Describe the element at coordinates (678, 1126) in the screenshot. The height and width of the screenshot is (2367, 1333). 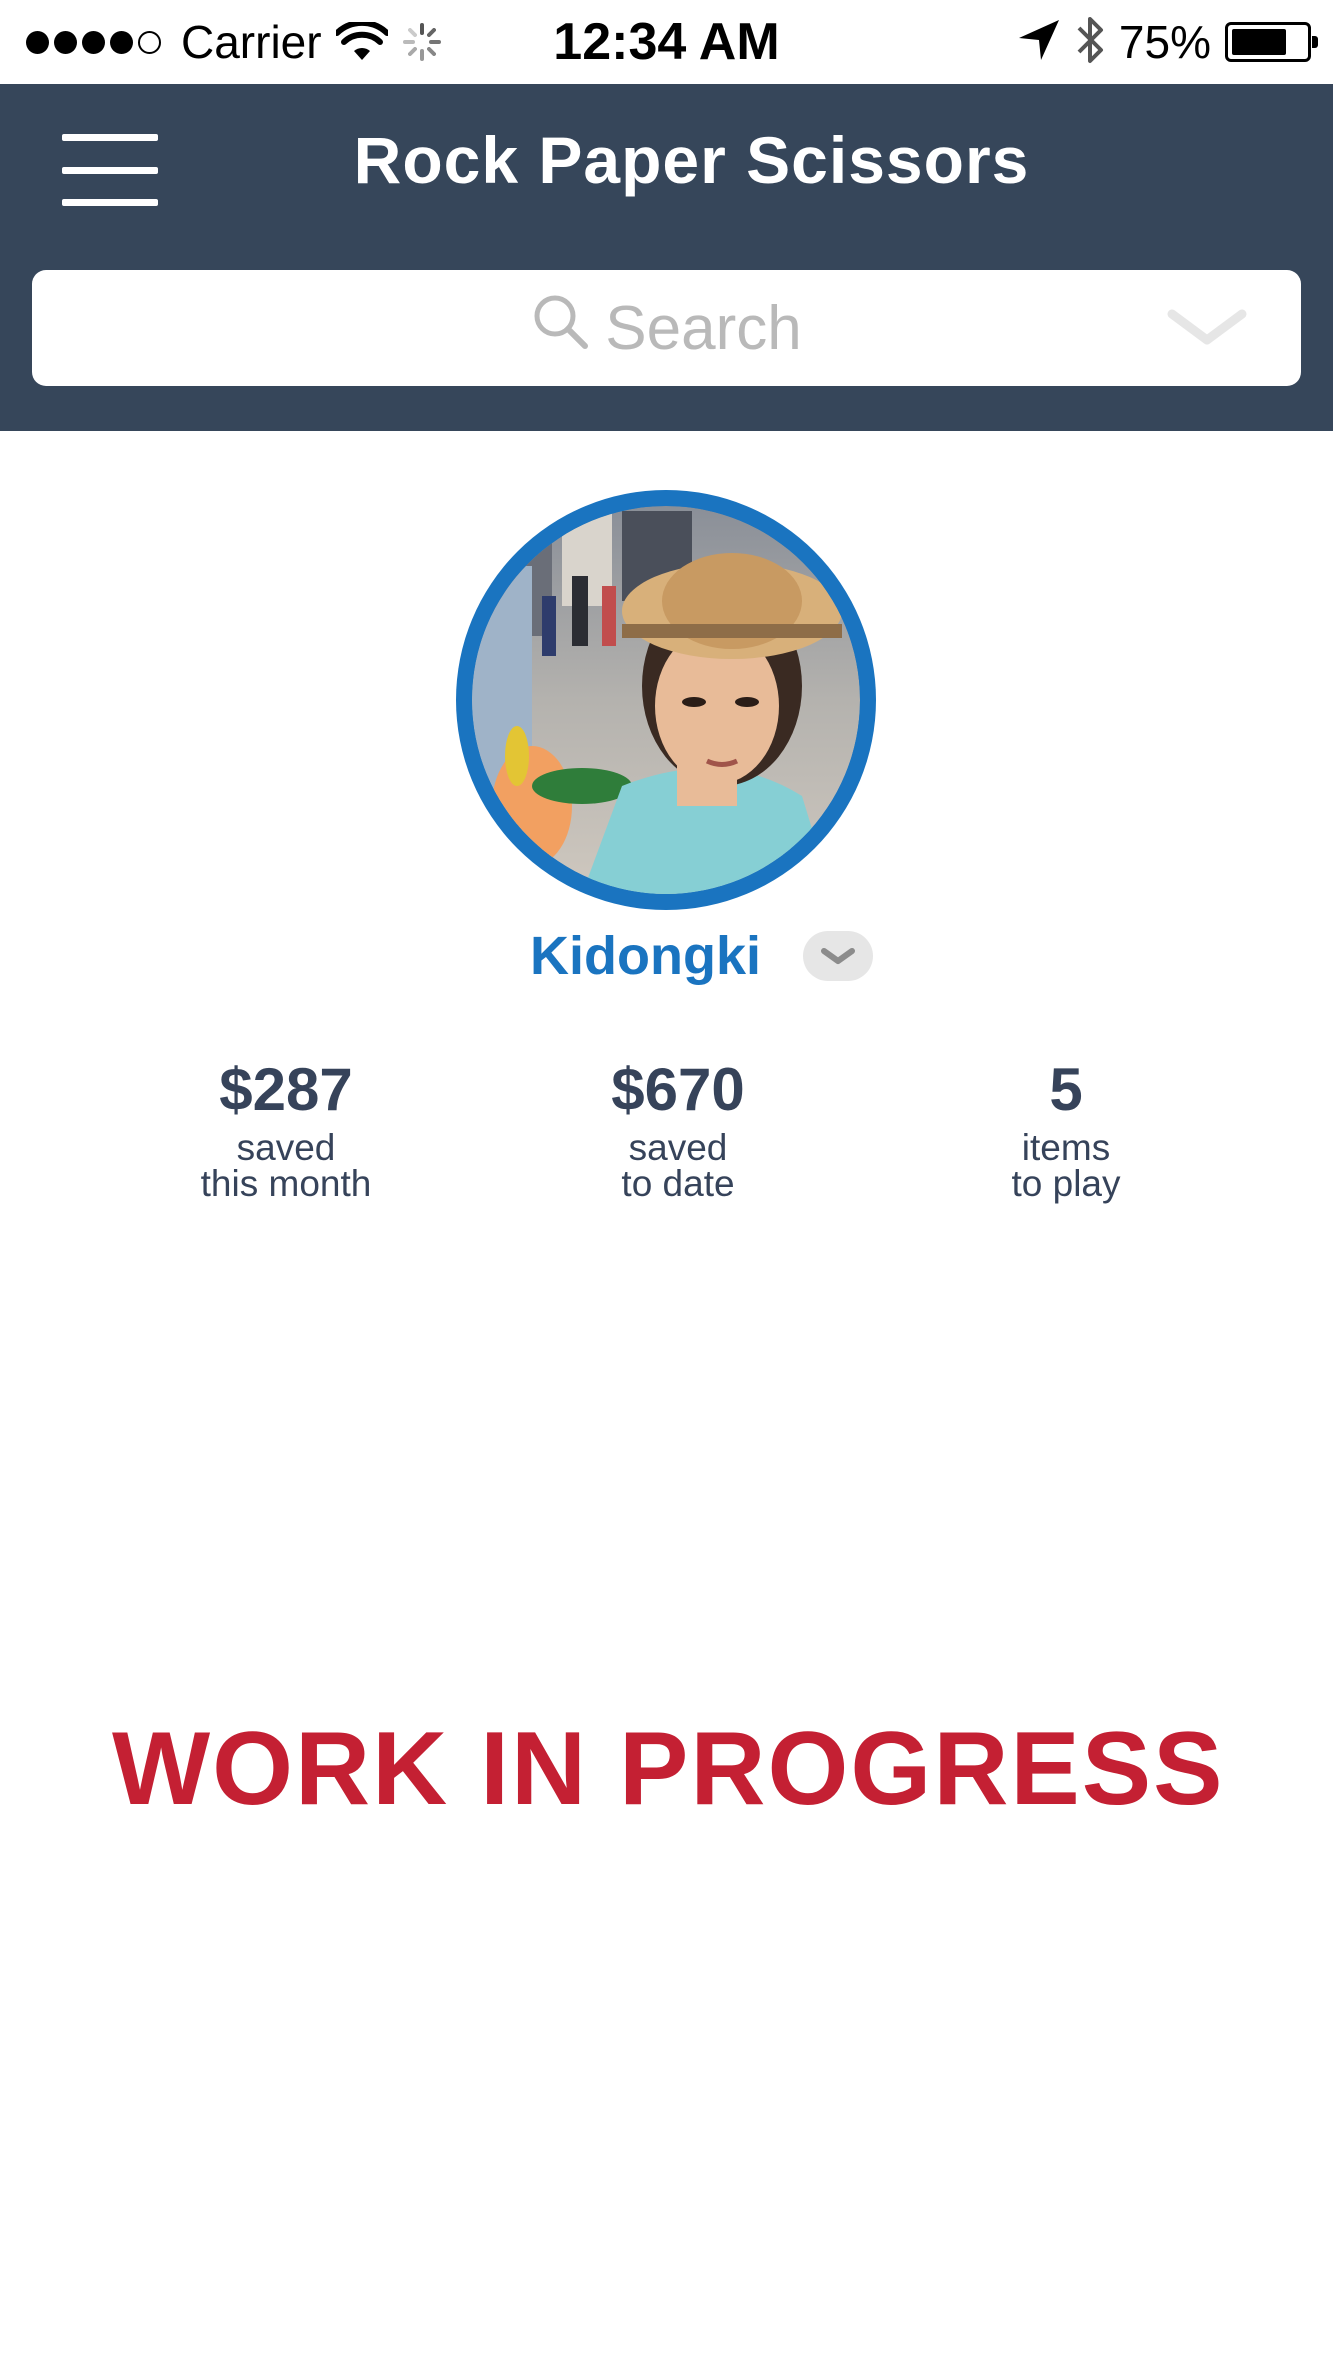
I see `stat-saved-to-date: $670 saved to date` at that location.